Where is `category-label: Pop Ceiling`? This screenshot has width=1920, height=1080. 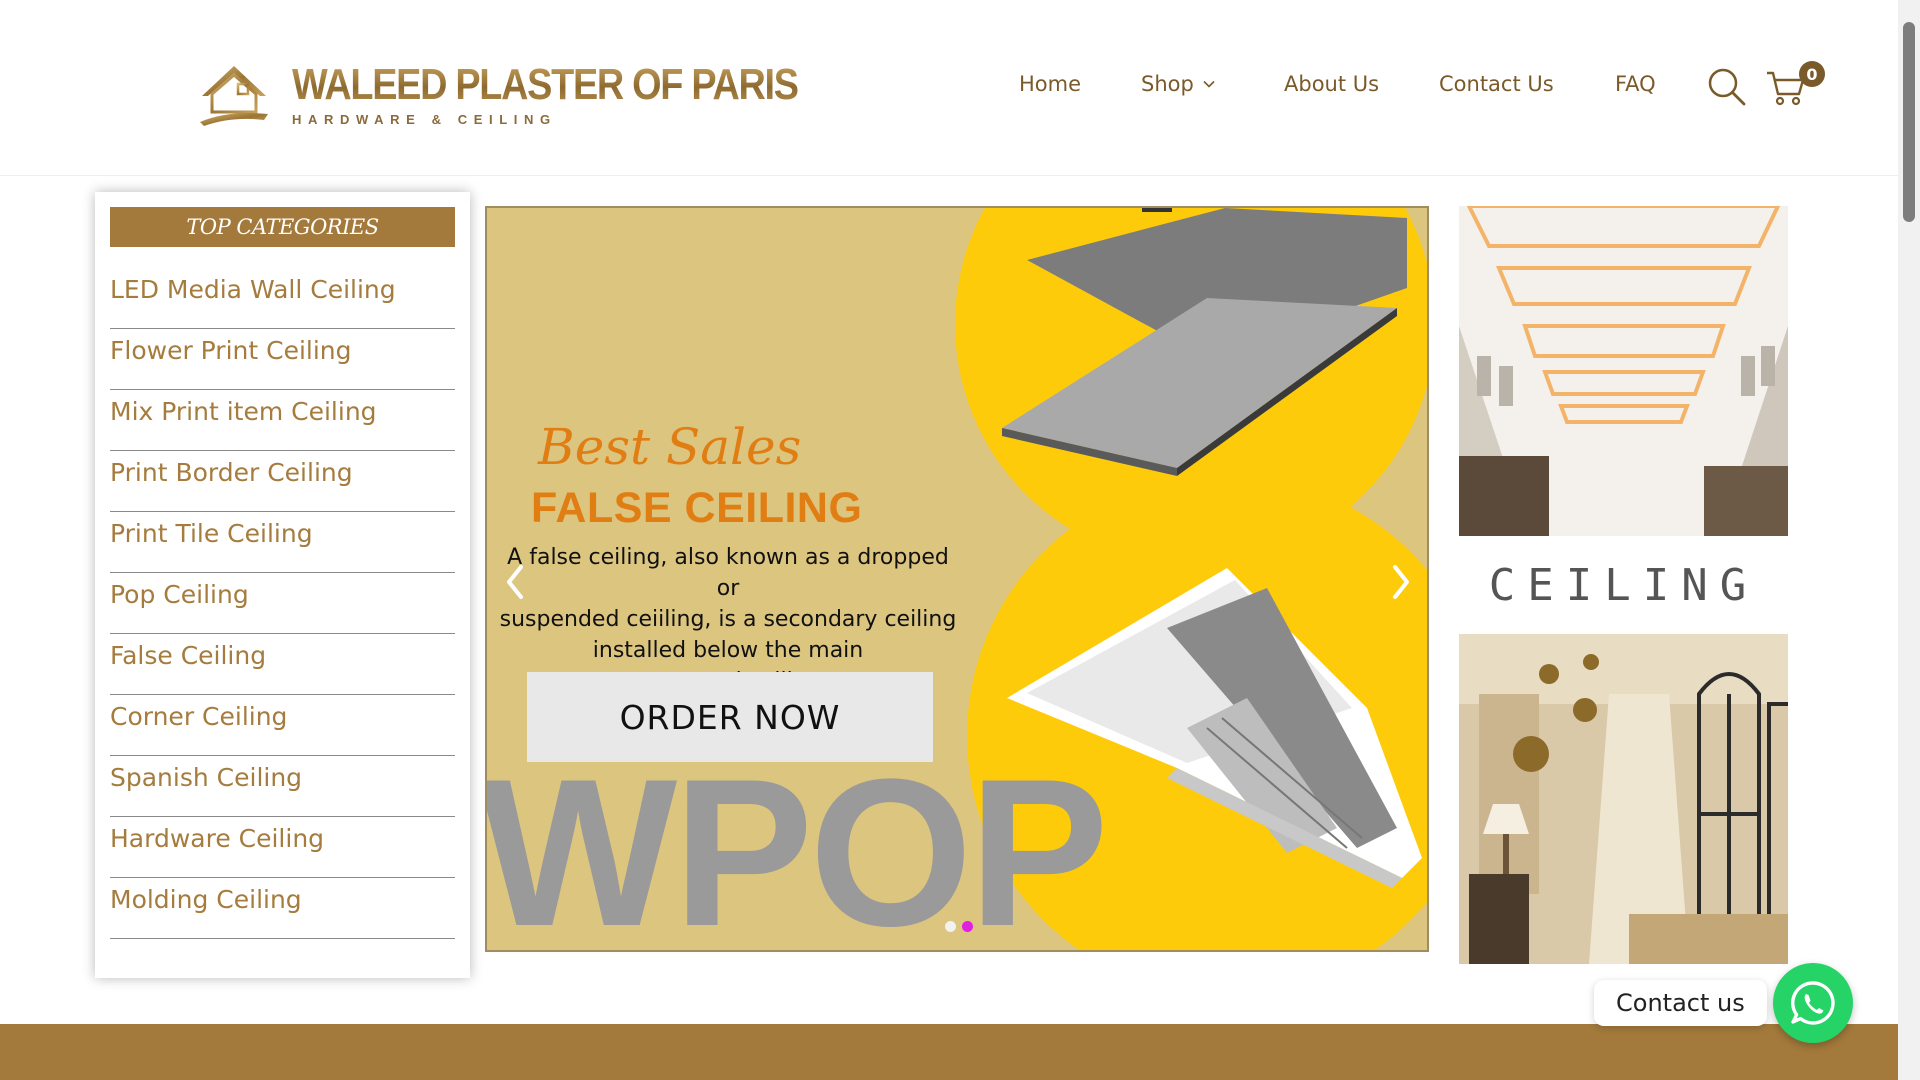
category-label: Pop Ceiling is located at coordinates (179, 594).